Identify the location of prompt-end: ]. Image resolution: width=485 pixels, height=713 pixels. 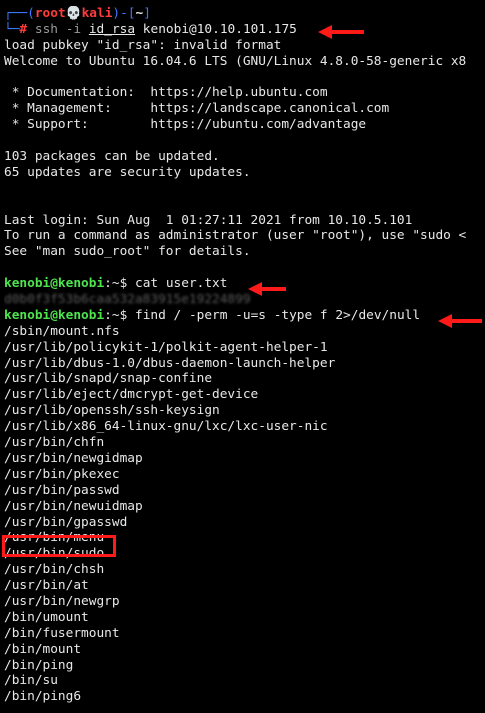
(147, 13).